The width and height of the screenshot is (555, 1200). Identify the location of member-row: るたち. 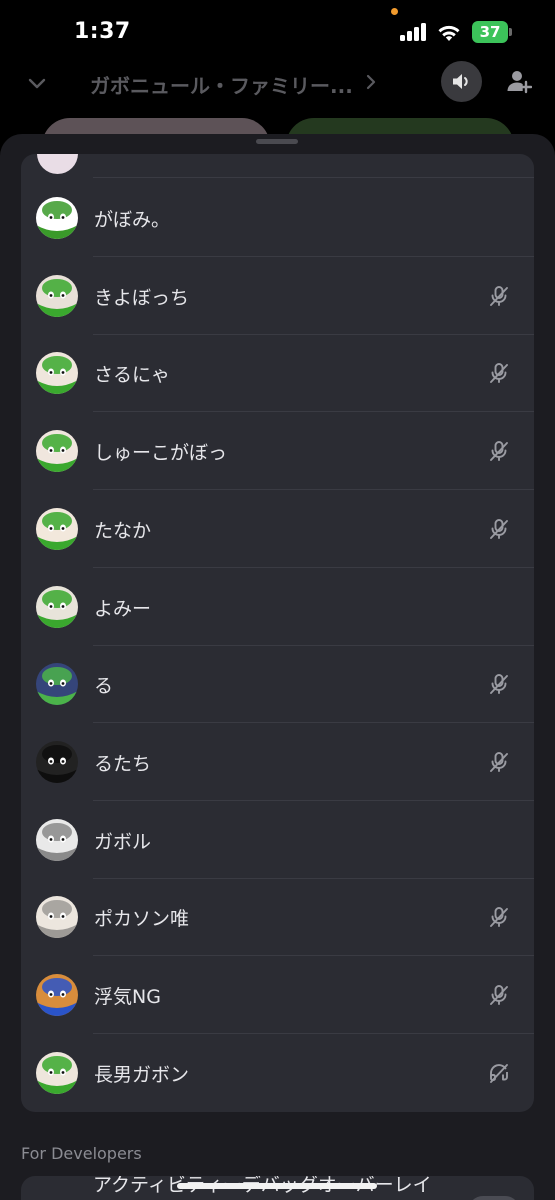
(277, 762).